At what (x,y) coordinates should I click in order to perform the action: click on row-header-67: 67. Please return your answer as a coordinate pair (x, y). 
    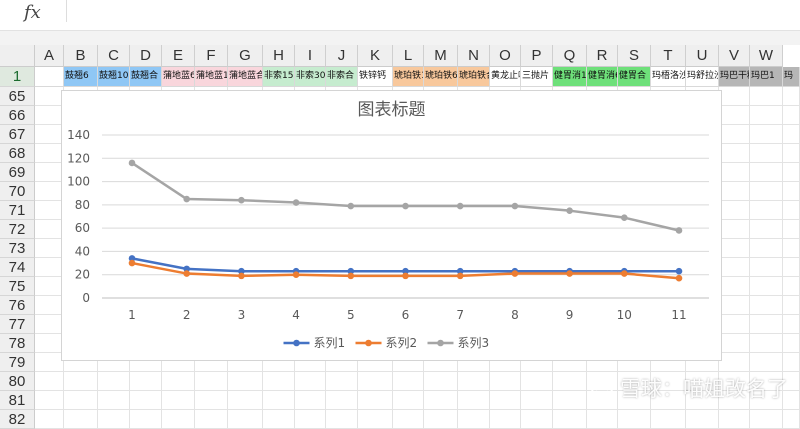
    Looking at the image, I should click on (17, 134).